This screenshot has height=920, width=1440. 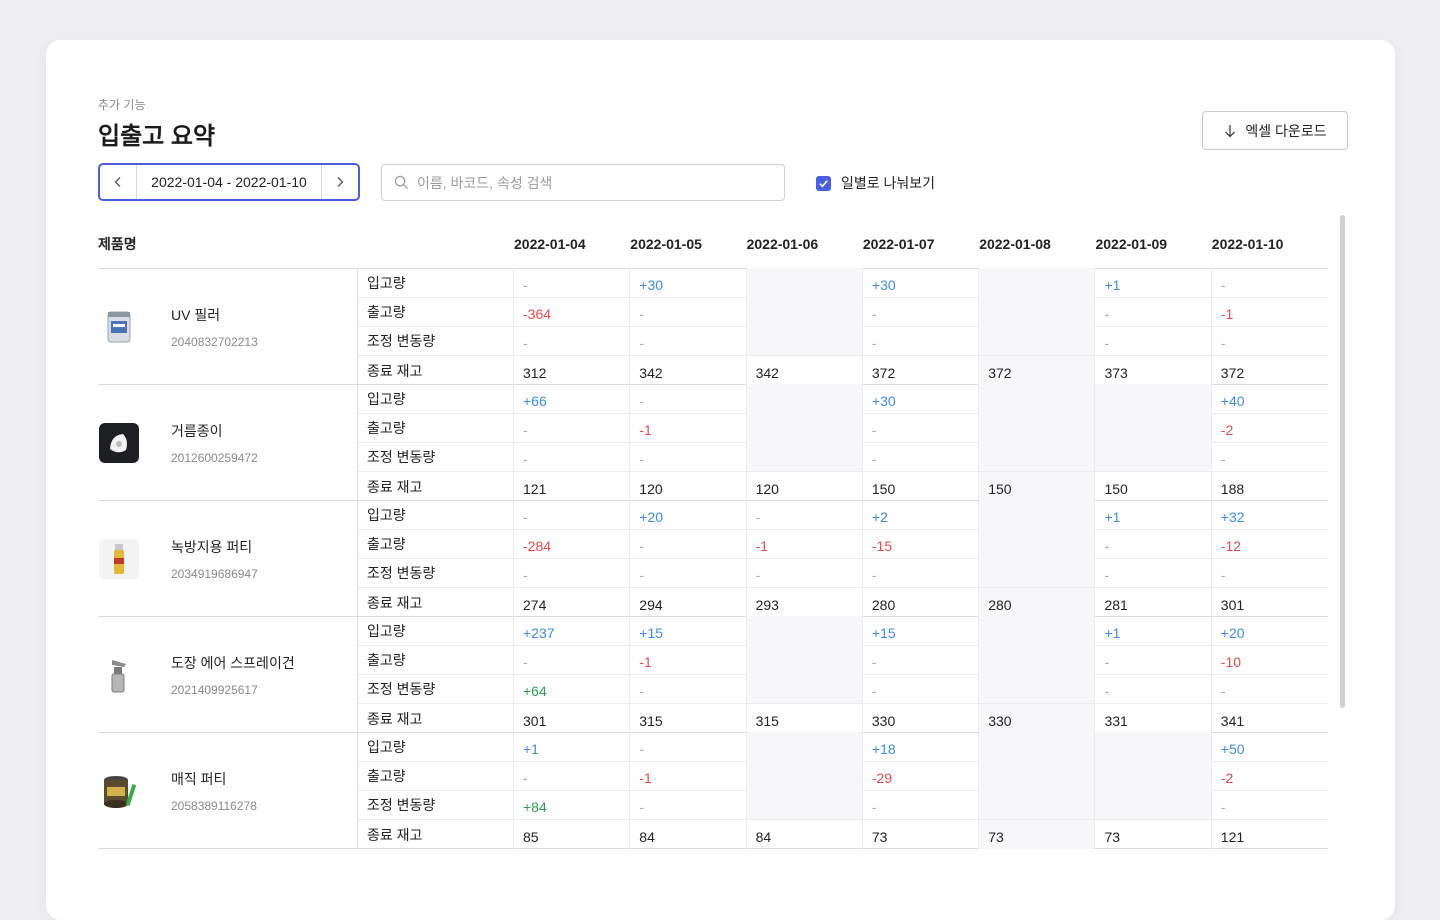 What do you see at coordinates (919, 746) in the screenshot?
I see `table-cell: +18` at bounding box center [919, 746].